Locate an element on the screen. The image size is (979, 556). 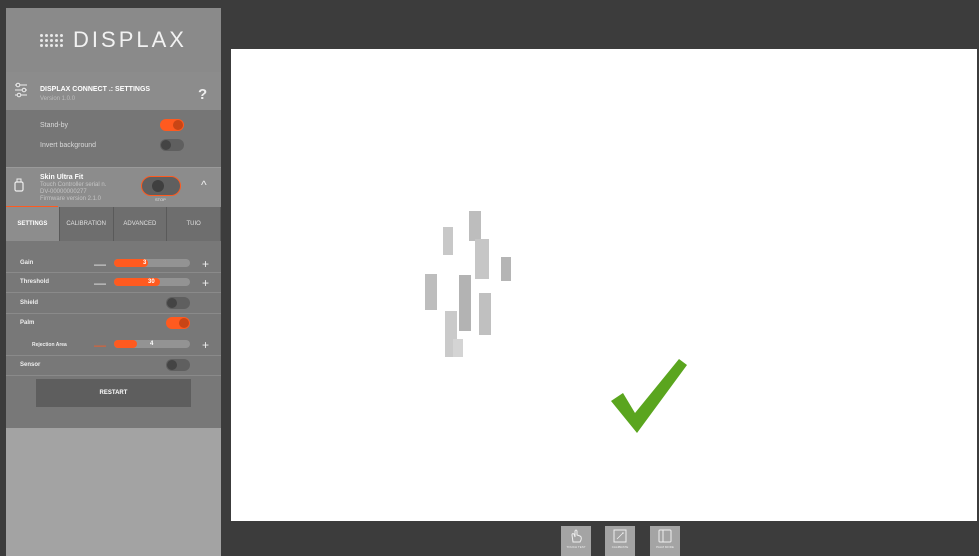
sliders-icon is located at coordinates (21, 90).